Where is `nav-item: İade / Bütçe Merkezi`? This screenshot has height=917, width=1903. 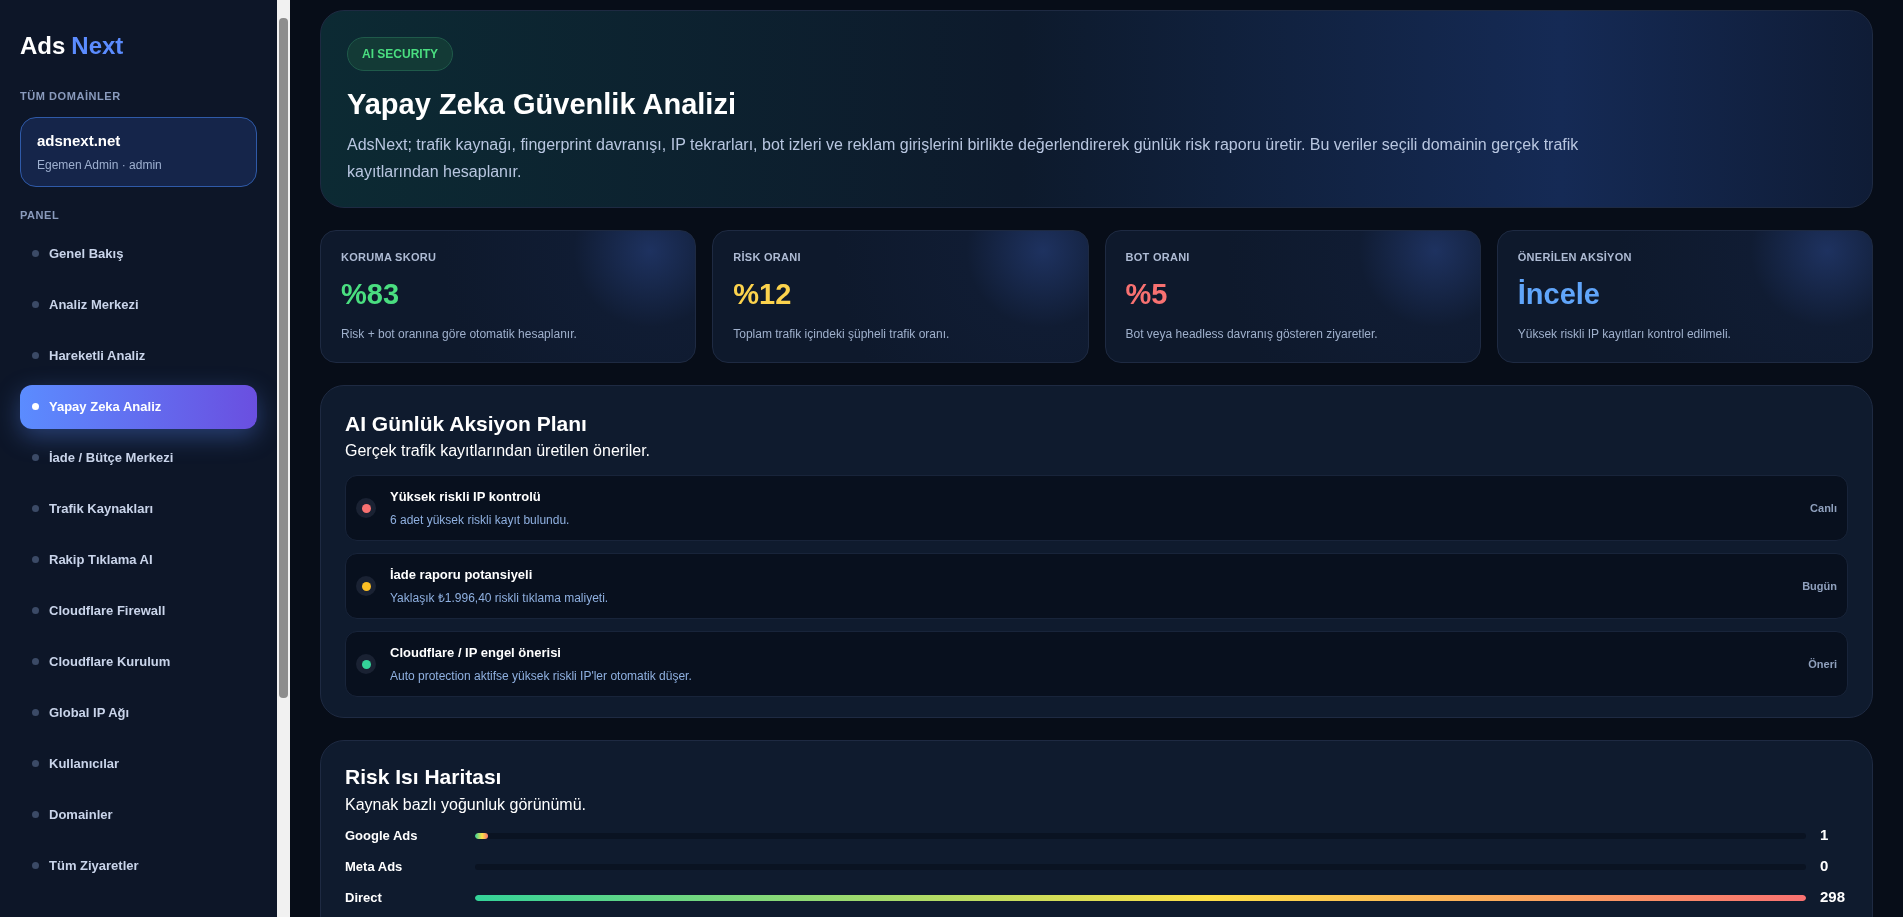
nav-item: İade / Bütçe Merkezi is located at coordinates (138, 457).